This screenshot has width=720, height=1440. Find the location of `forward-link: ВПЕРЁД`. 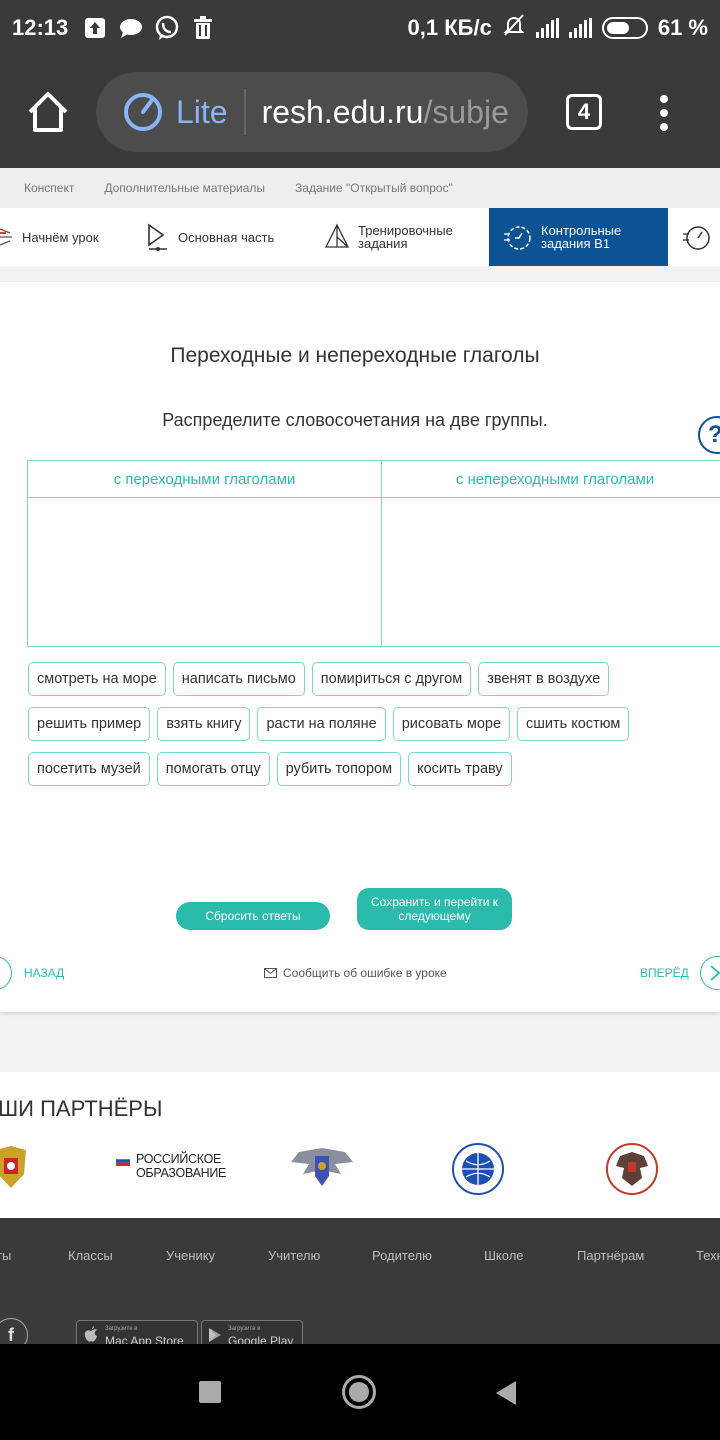

forward-link: ВПЕРЁД is located at coordinates (664, 973).